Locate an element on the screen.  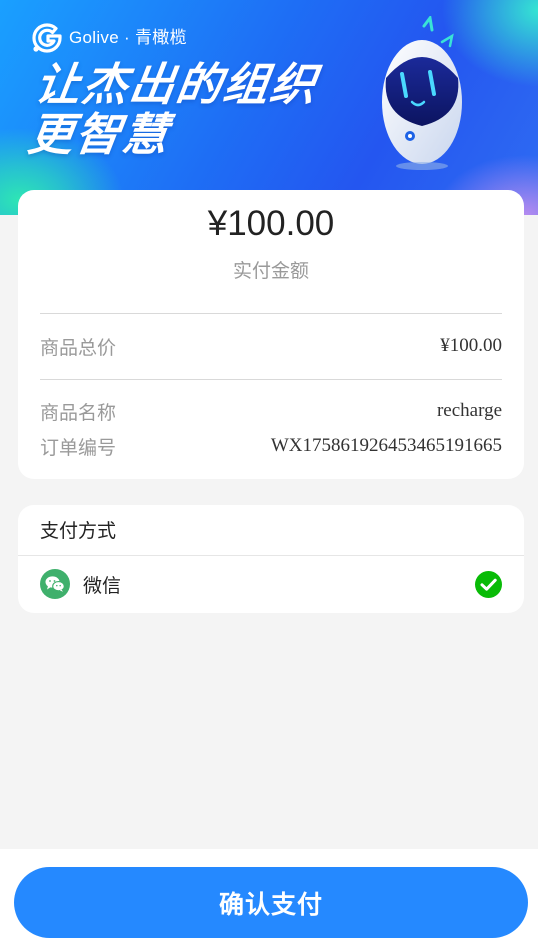
payment-option-label: 微信 is located at coordinates (102, 585).